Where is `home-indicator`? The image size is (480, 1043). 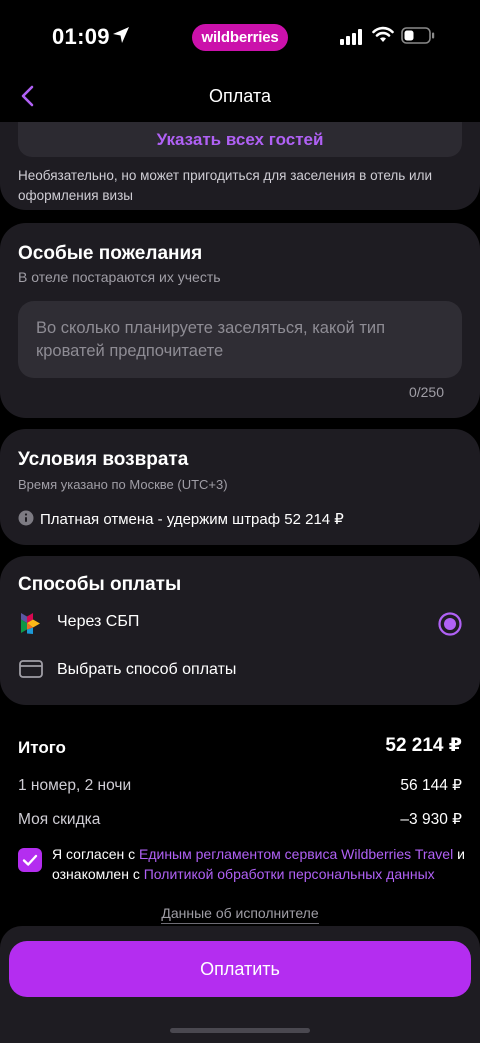 home-indicator is located at coordinates (240, 1030).